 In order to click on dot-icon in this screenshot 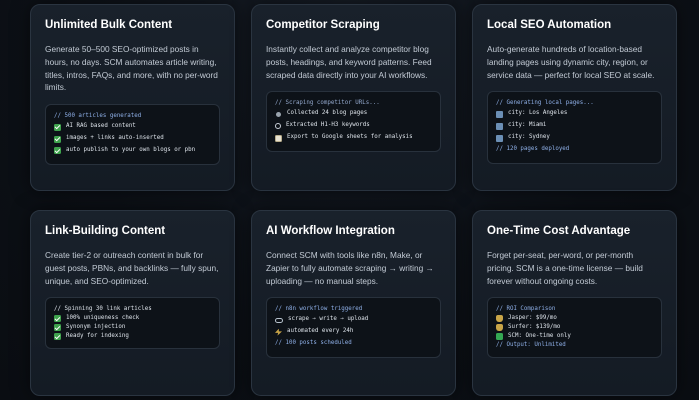, I will do `click(278, 114)`.